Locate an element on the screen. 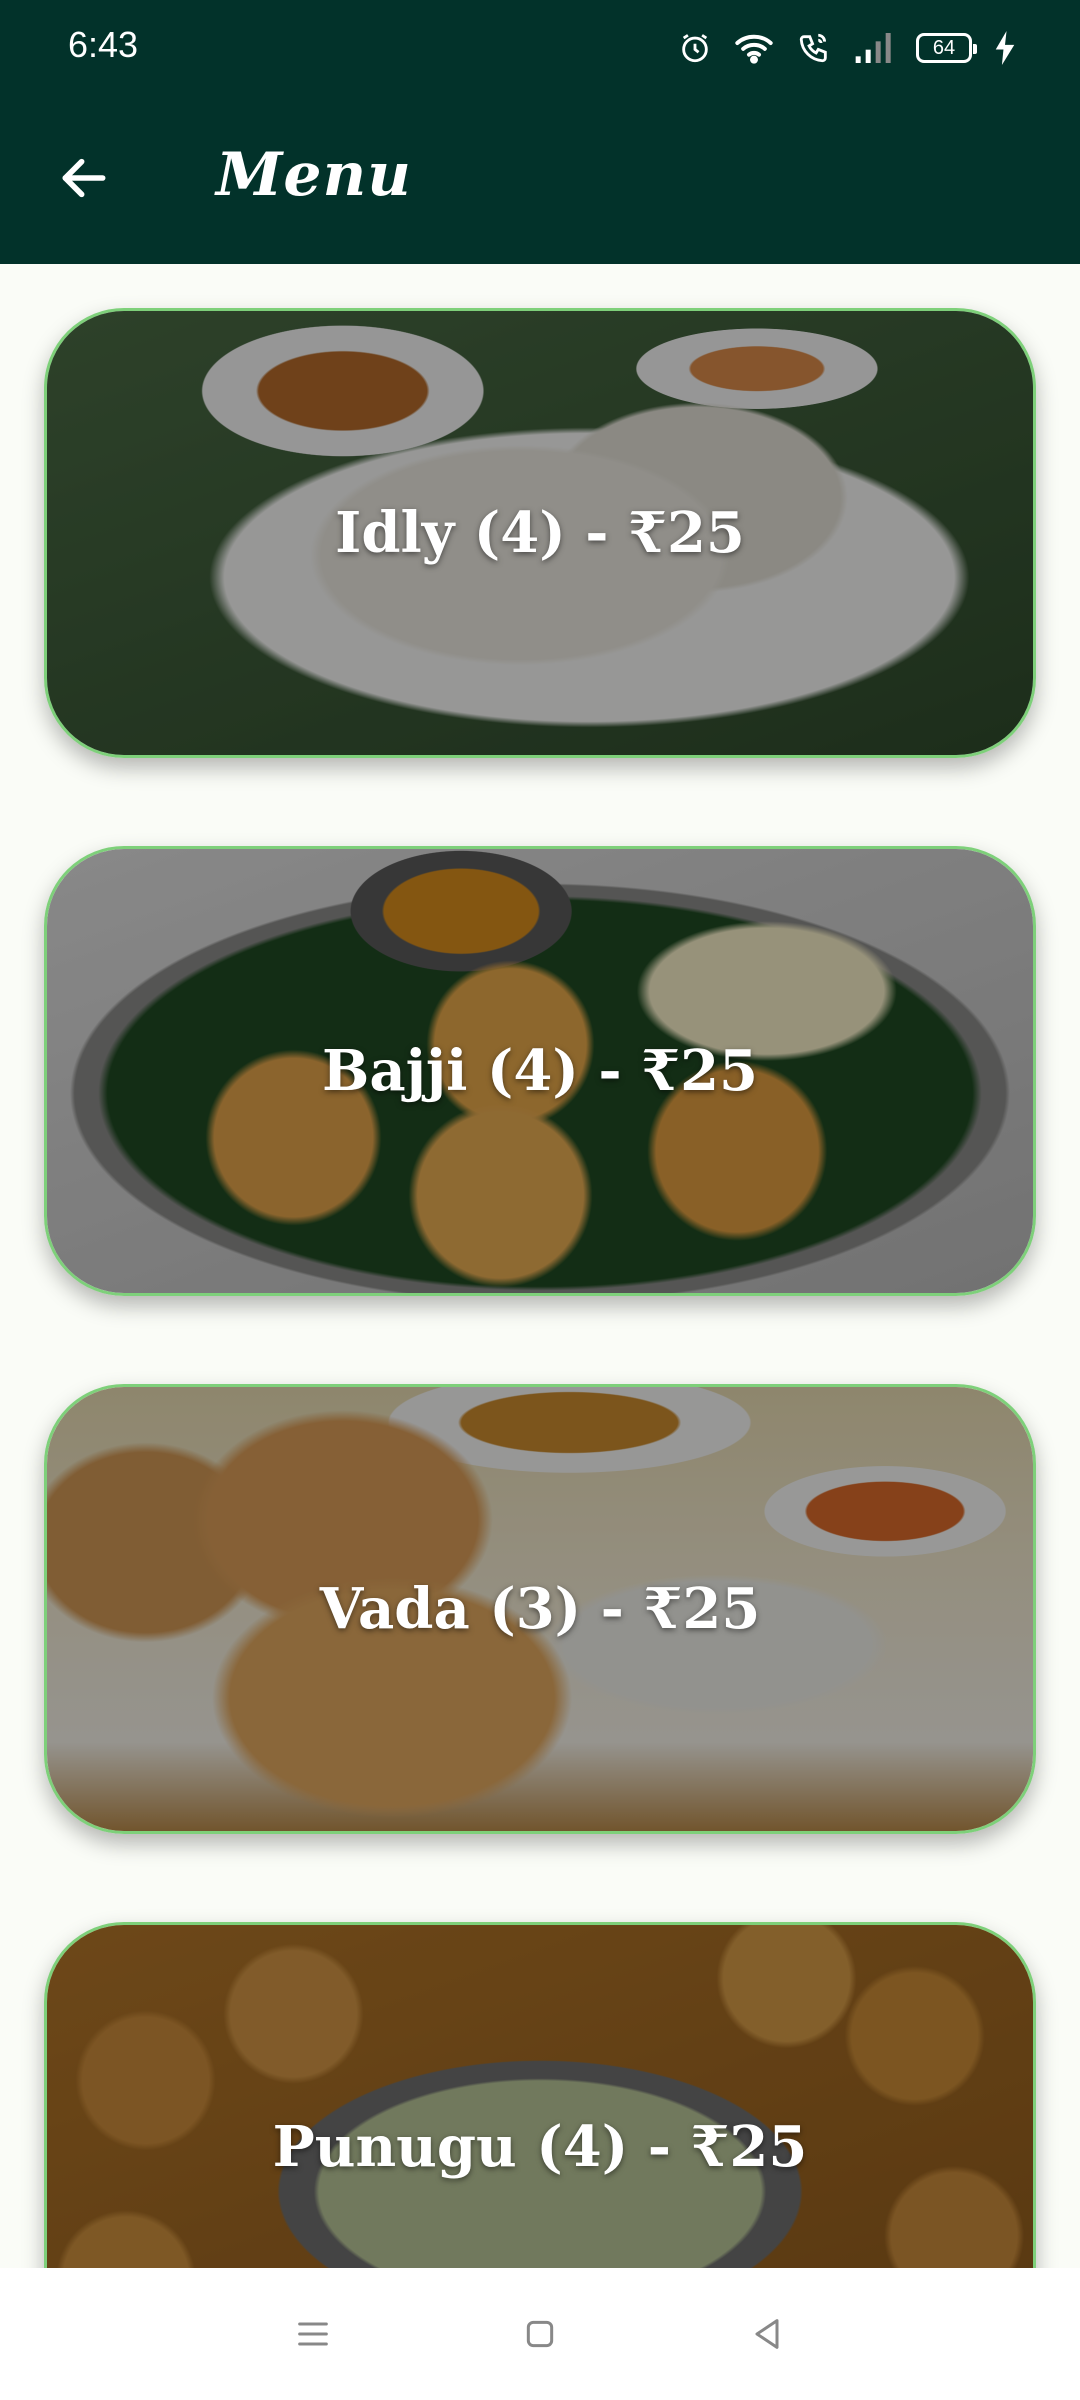 Image resolution: width=1080 pixels, height=2400 pixels. back-button is located at coordinates (84, 178).